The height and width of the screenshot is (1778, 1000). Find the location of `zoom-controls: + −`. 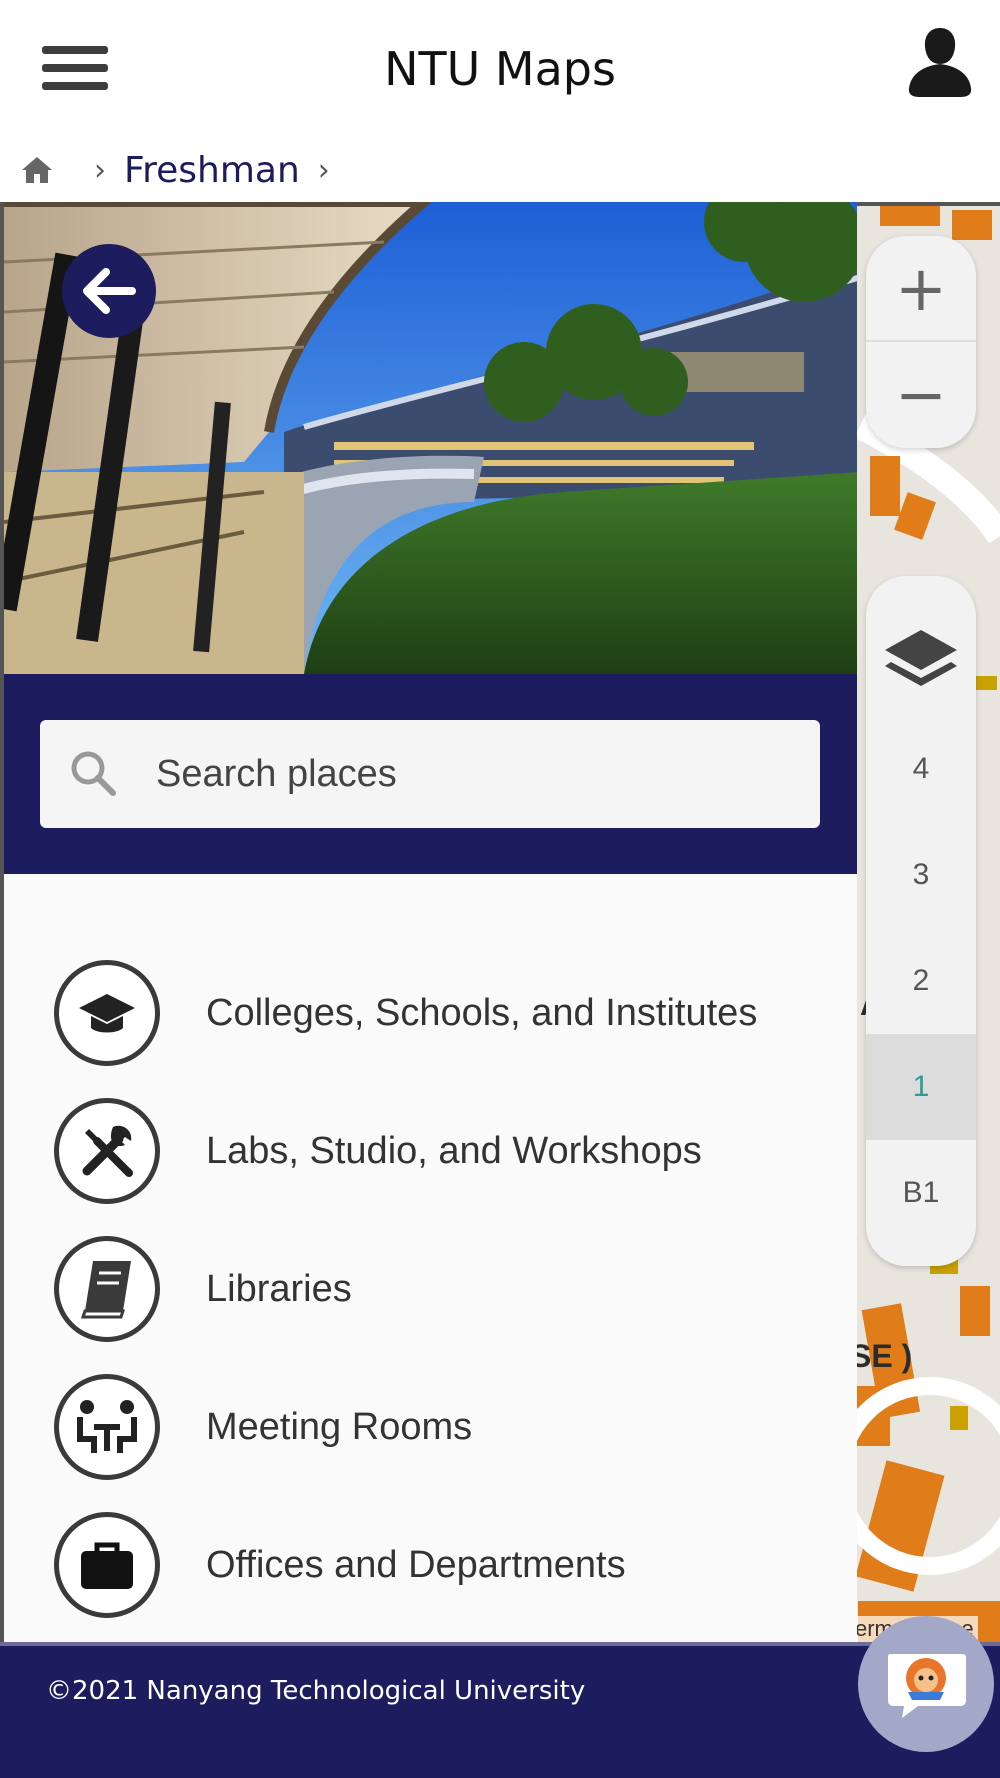

zoom-controls: + − is located at coordinates (921, 342).